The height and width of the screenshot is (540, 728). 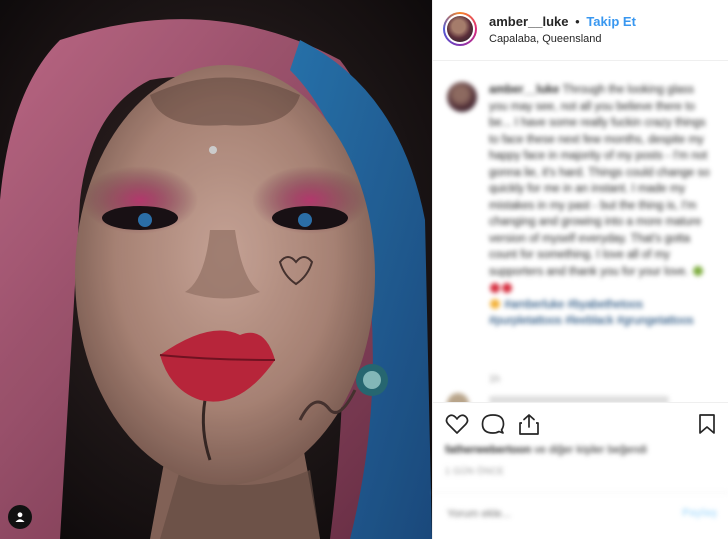 I want to click on user-tag-icon, so click(x=20, y=517).